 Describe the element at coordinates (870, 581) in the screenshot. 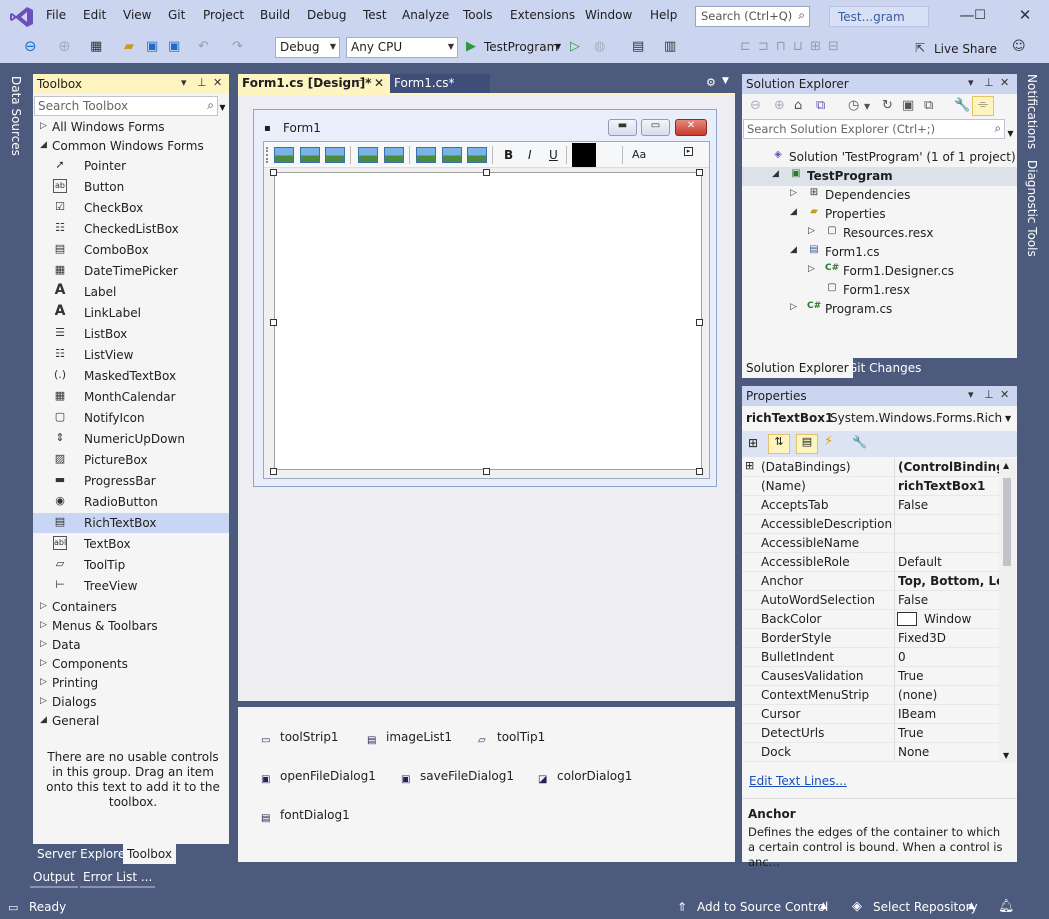

I see `property-row-anchor: Anchor Top, Bottom, Left,` at that location.